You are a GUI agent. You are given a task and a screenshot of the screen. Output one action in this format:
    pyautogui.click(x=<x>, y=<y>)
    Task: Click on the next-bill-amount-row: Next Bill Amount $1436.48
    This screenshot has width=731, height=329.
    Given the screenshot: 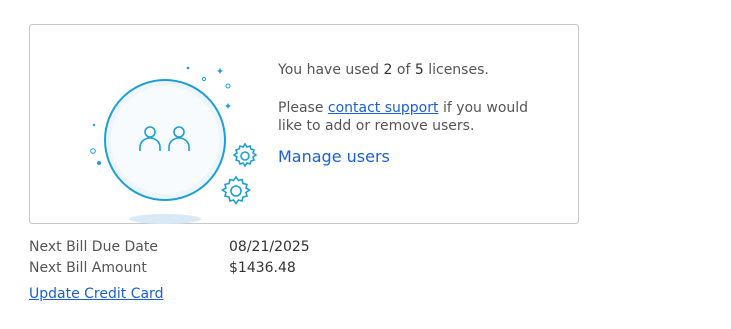 What is the action you would take?
    pyautogui.click(x=169, y=268)
    